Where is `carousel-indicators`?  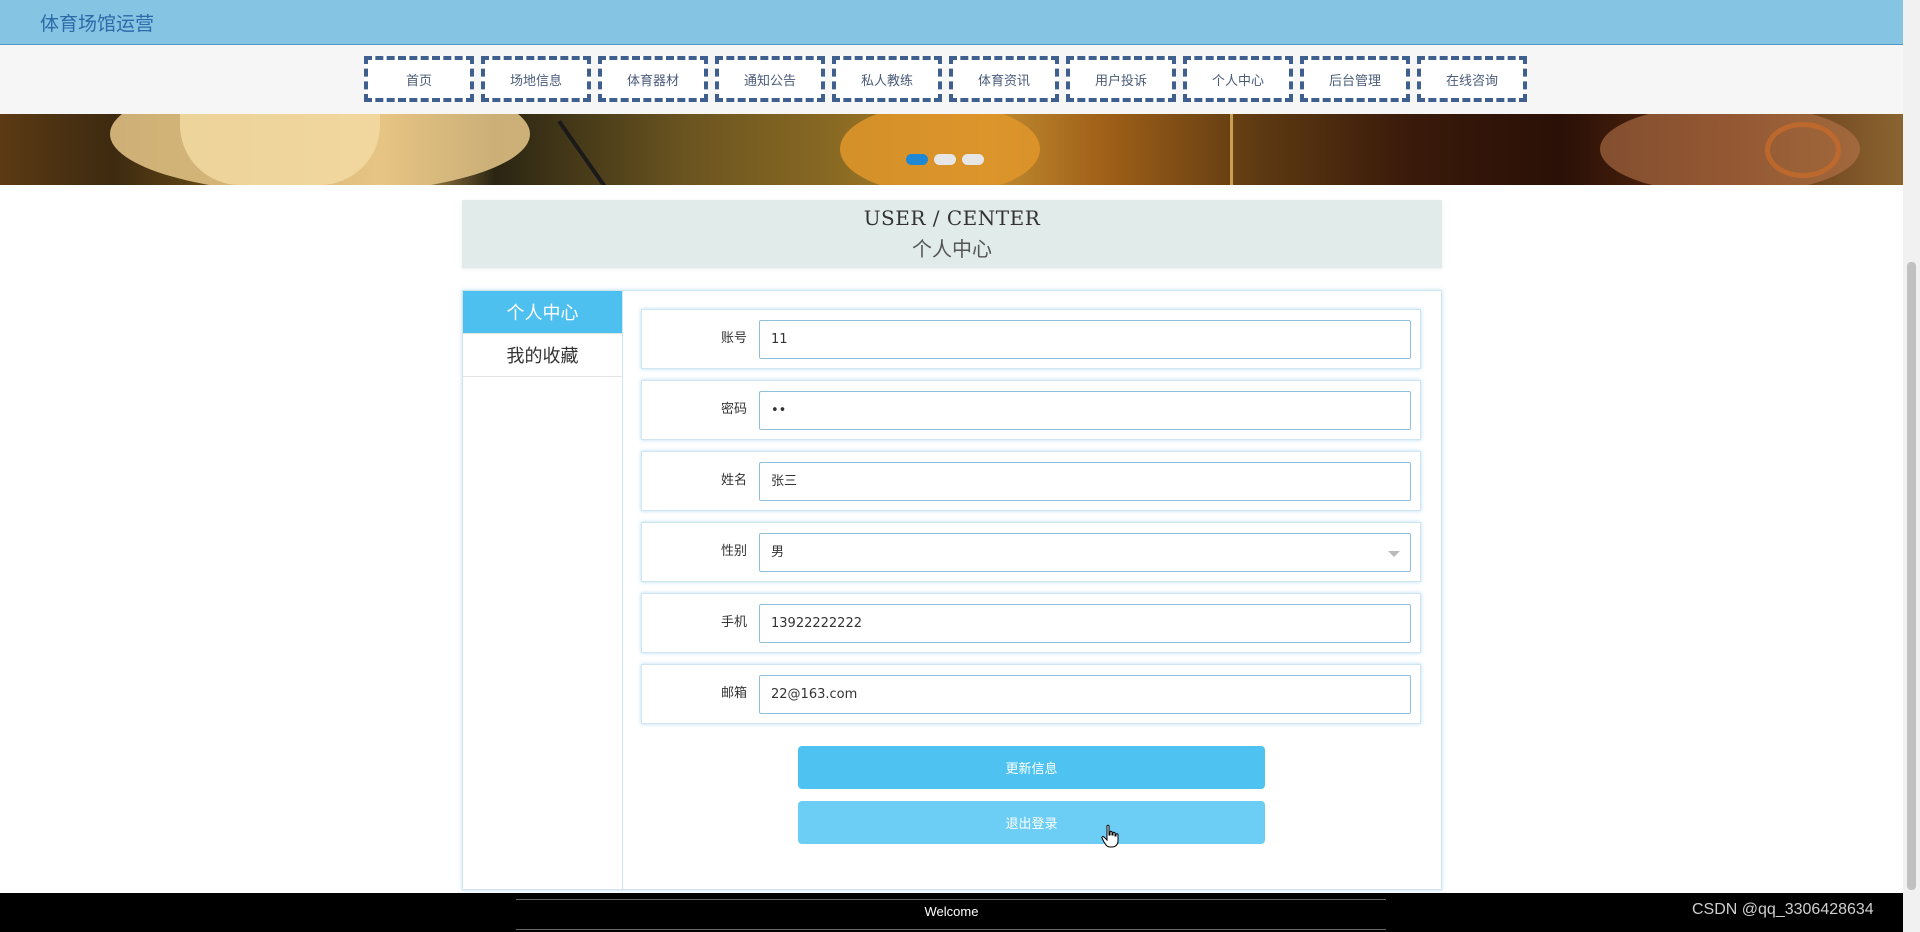
carousel-indicators is located at coordinates (945, 159).